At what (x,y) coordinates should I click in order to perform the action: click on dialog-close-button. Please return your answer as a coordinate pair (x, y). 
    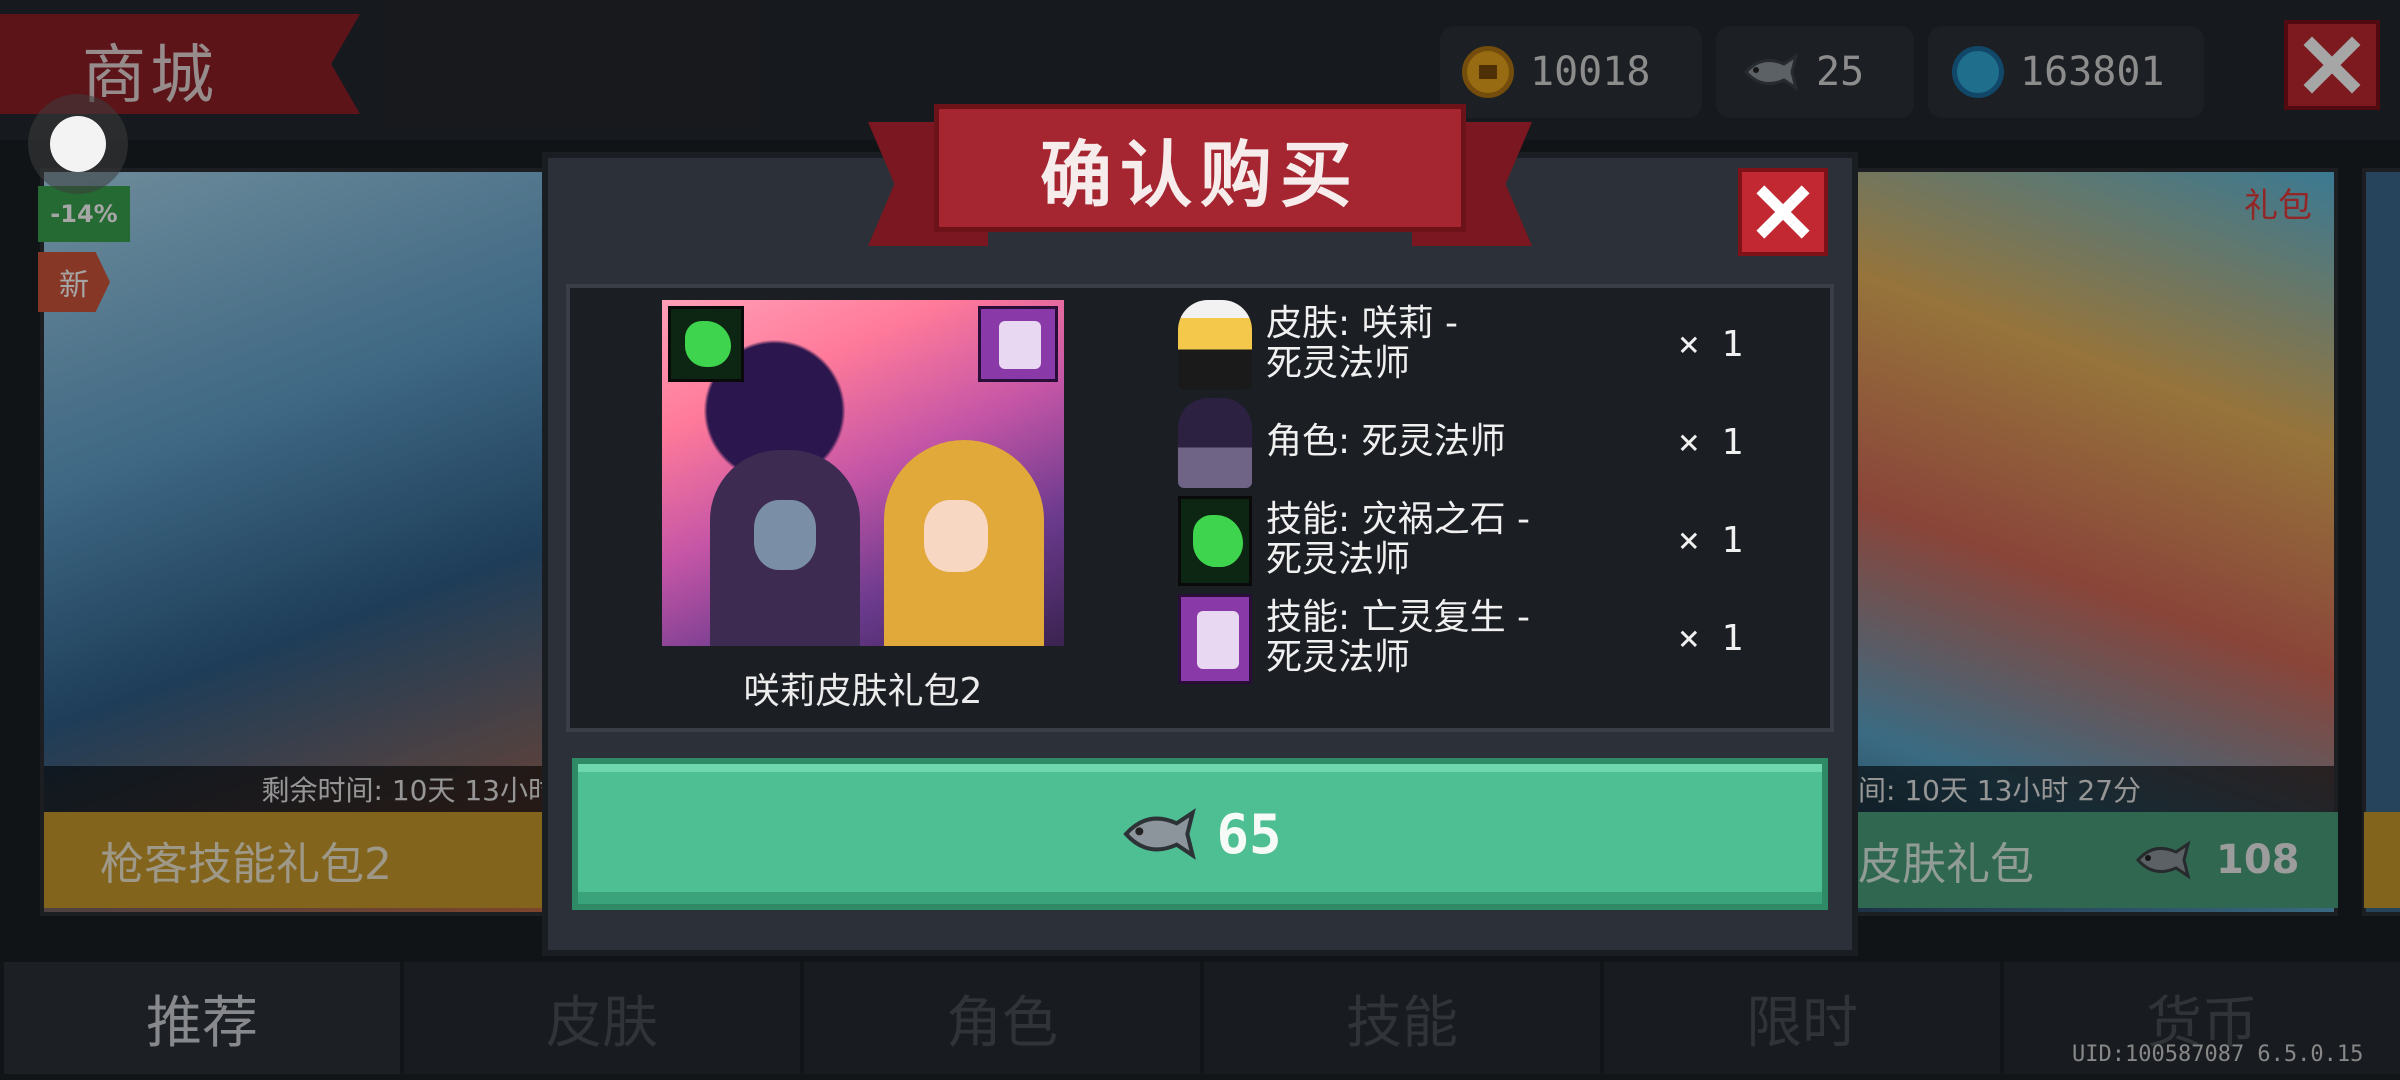
    Looking at the image, I should click on (1783, 212).